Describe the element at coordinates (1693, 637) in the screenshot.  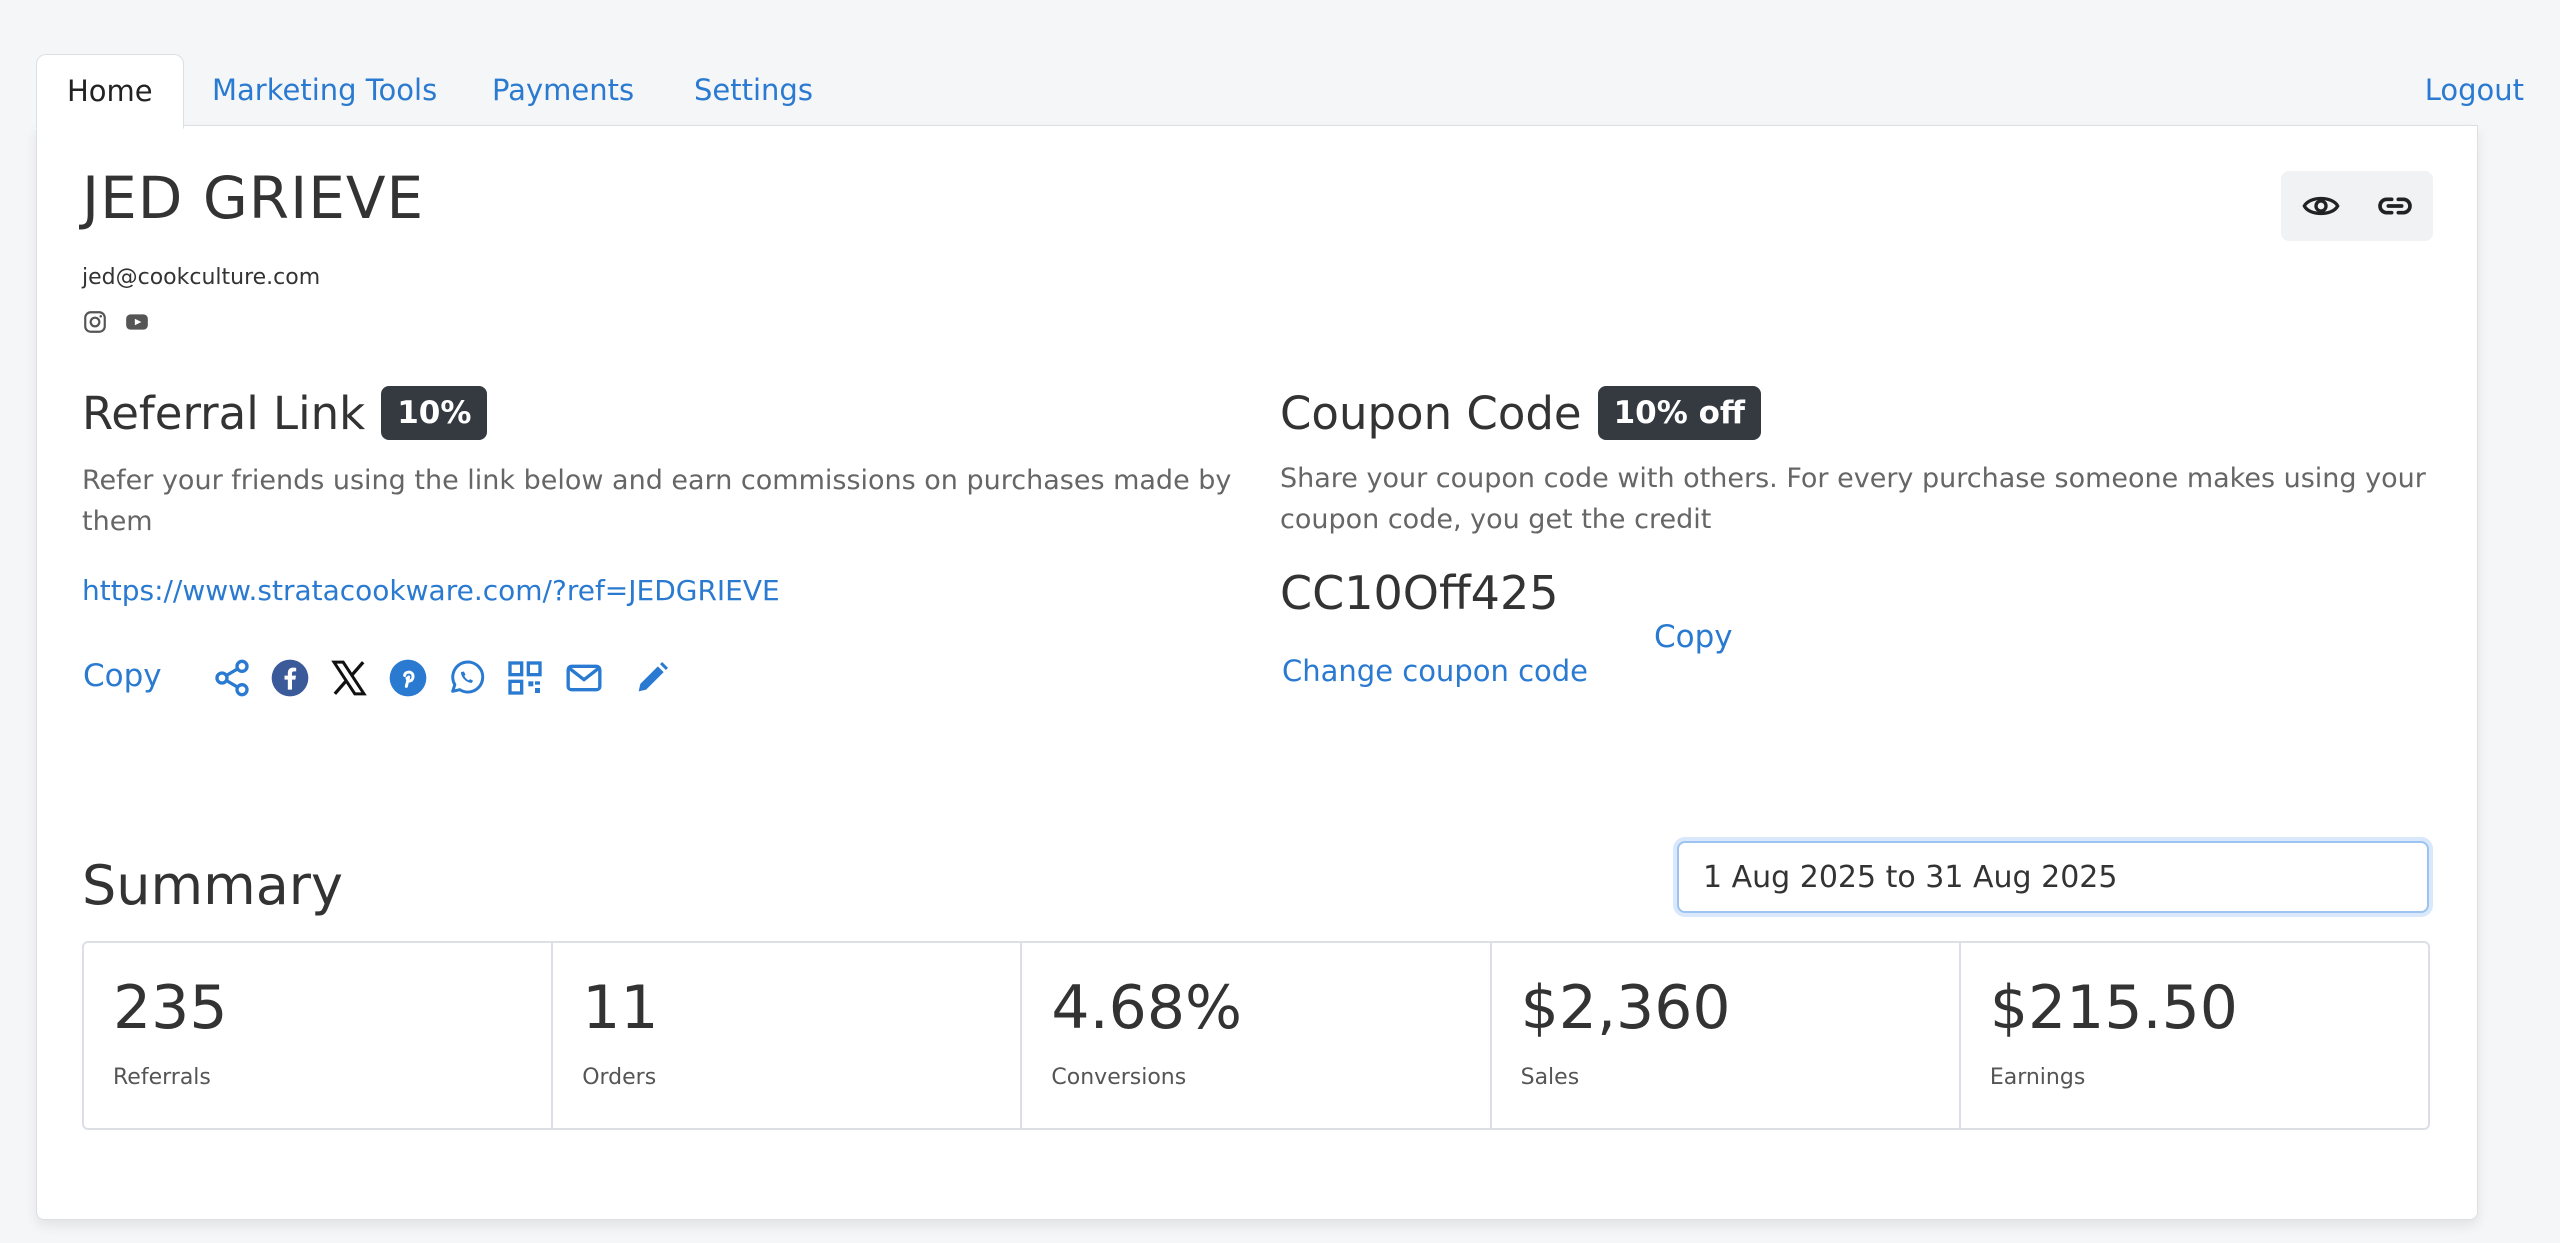
I see `copy-coupon-button: Copy` at that location.